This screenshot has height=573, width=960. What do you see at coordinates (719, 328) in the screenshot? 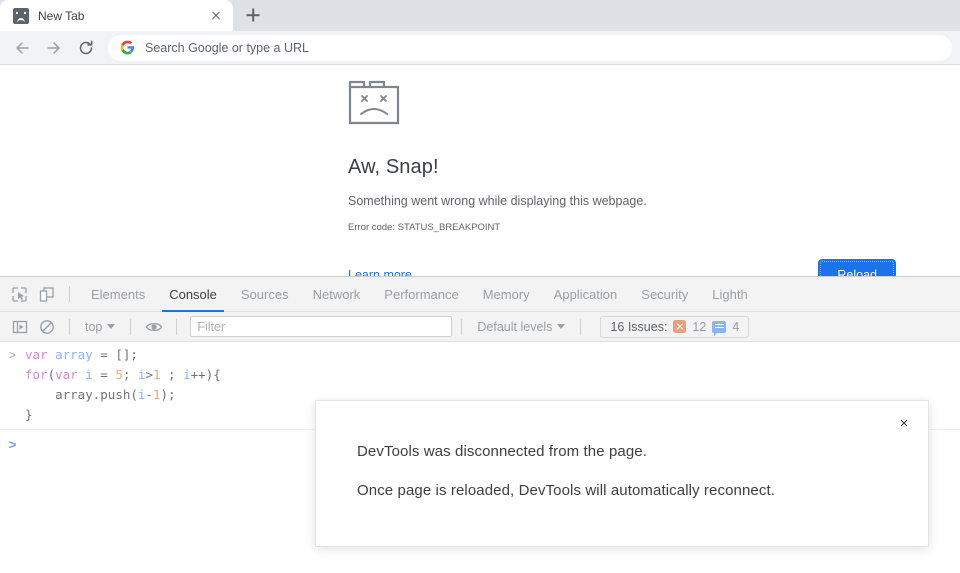
I see `info-badge-icon` at bounding box center [719, 328].